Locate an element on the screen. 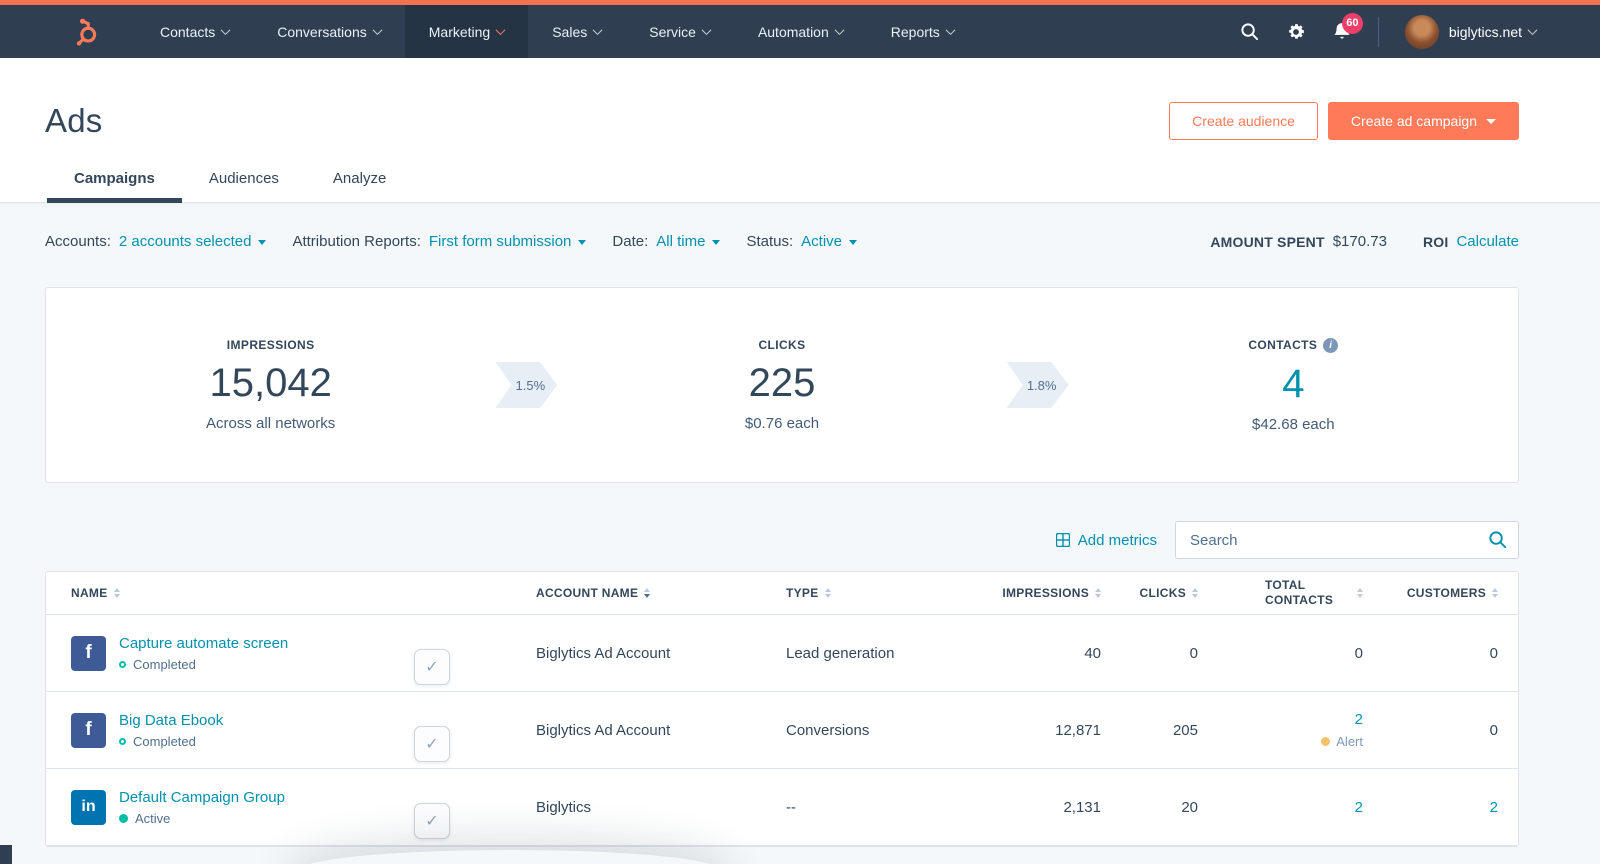  campaign-name-link: Capture automate screen is located at coordinates (203, 643).